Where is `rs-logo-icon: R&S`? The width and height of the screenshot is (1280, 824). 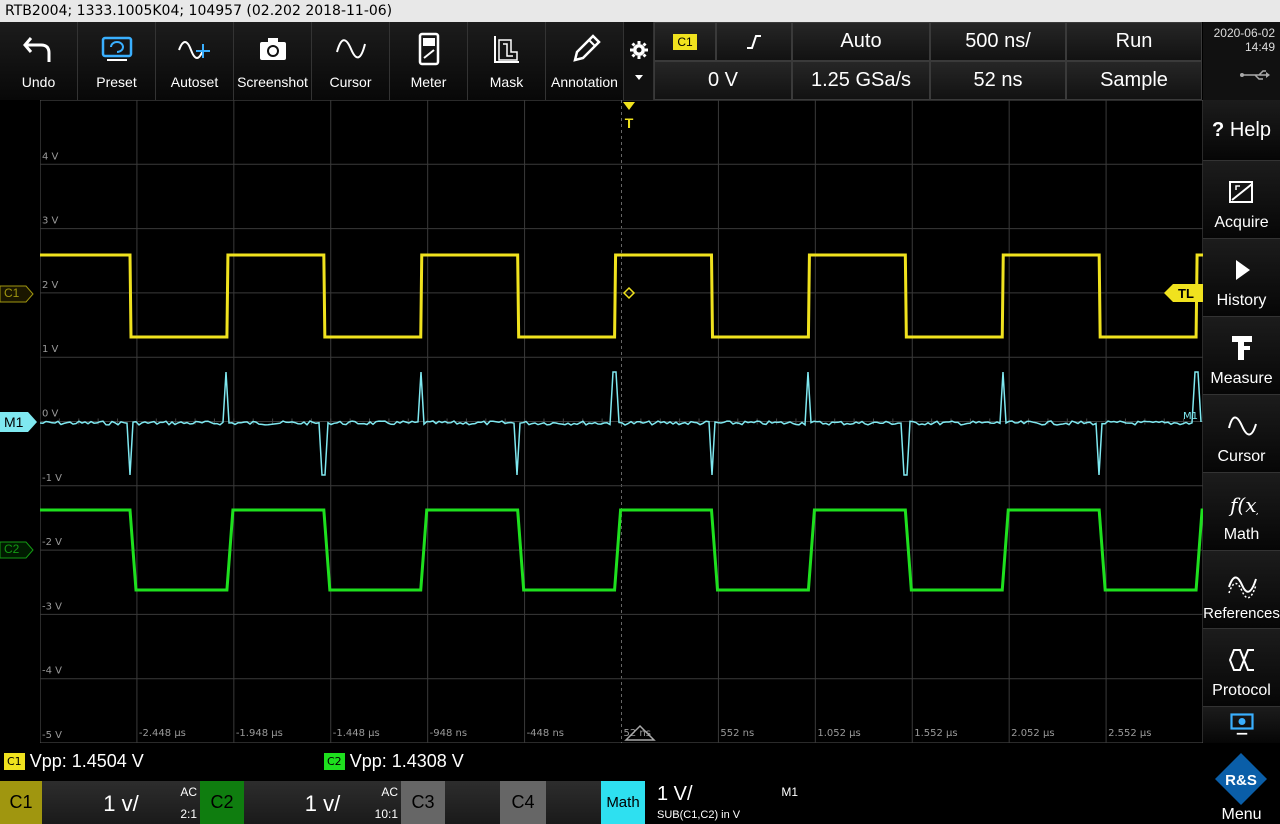
rs-logo-icon: R&S is located at coordinates (1241, 779).